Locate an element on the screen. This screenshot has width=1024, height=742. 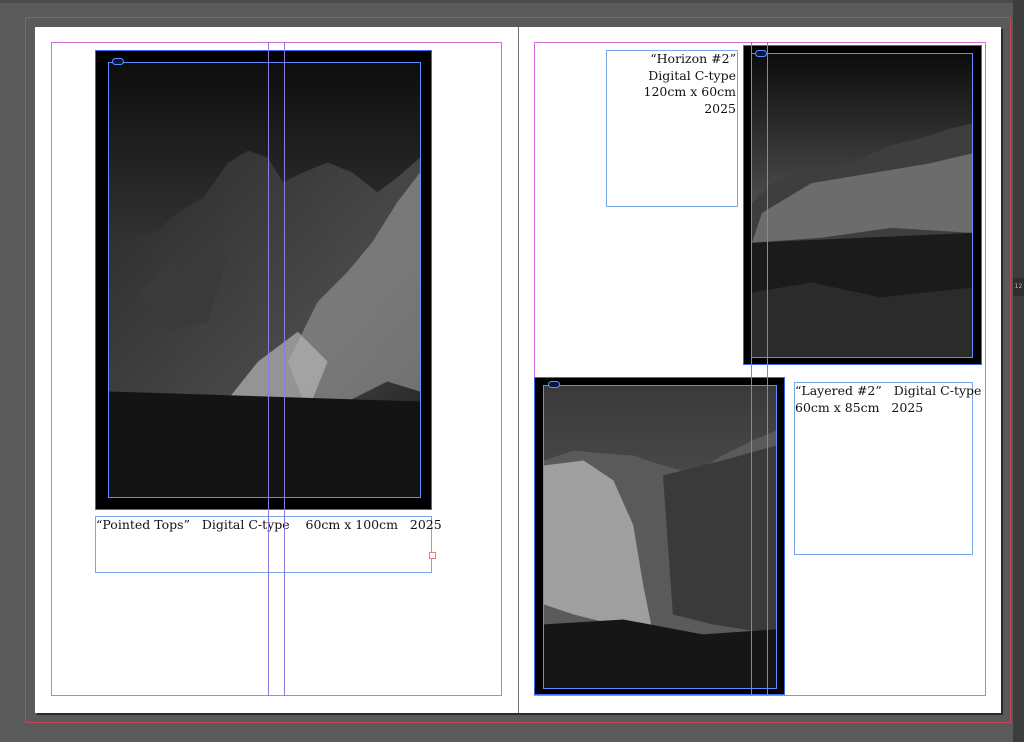
horizon-caption-size: 120cm x 60cm is located at coordinates (689, 91).